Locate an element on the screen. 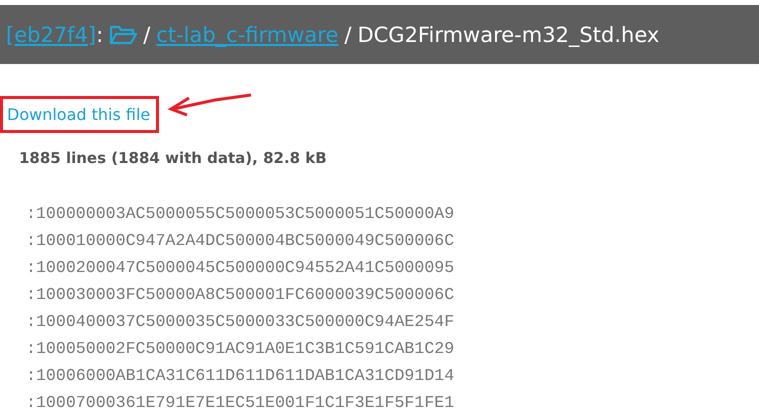  code-line: :100050002FC50000C91AC91A0E1C3B1C591CAB1C29 is located at coordinates (241, 349).